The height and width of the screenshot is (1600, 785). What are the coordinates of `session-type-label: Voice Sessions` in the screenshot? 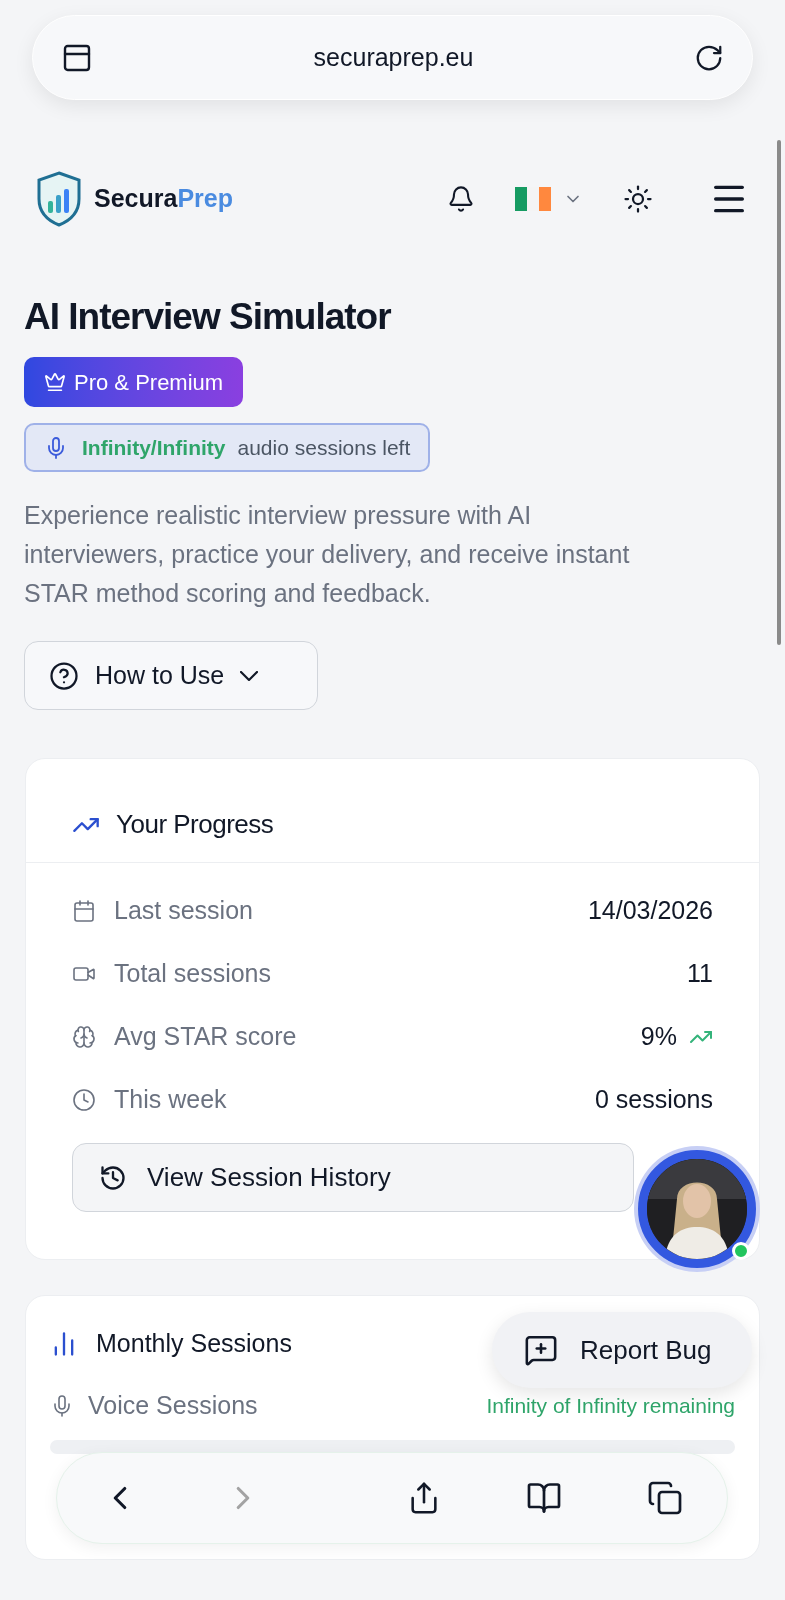 It's located at (173, 1406).